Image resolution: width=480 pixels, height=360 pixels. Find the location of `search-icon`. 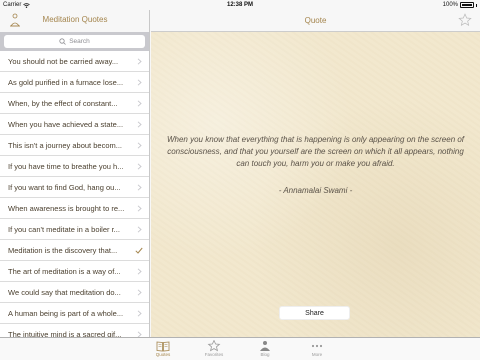

search-icon is located at coordinates (62, 41).